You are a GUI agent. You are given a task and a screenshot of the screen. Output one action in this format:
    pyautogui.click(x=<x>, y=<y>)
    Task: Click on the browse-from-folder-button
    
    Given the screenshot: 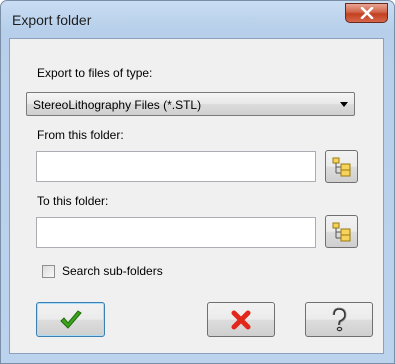 What is the action you would take?
    pyautogui.click(x=341, y=166)
    